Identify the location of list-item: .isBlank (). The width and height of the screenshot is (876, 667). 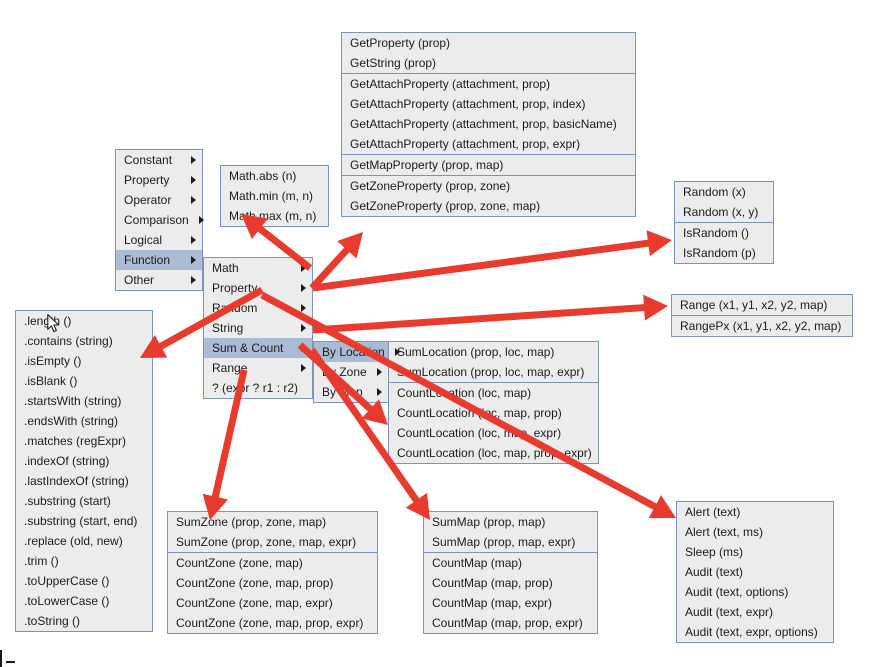
(84, 381).